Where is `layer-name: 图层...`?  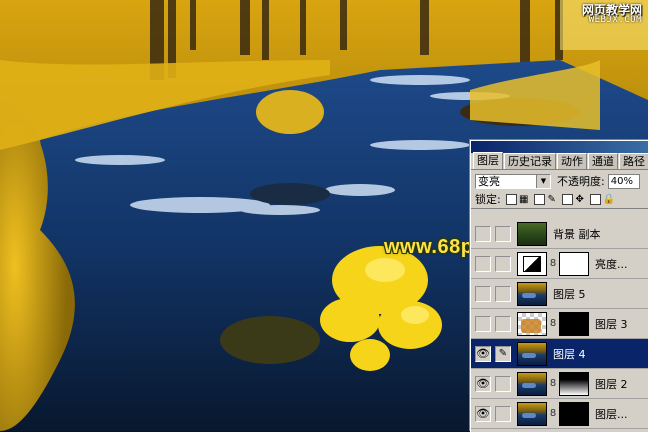 layer-name: 图层... is located at coordinates (611, 414).